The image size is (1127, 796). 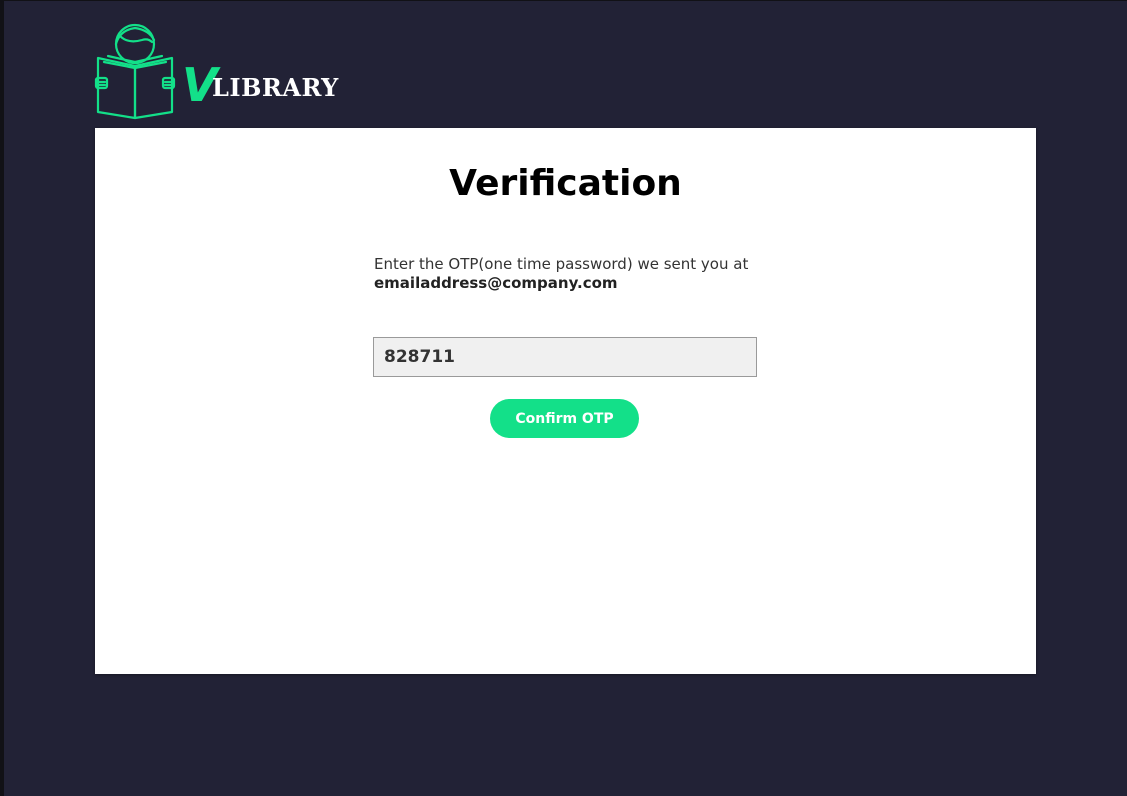 What do you see at coordinates (496, 283) in the screenshot?
I see `recipient-email: emailaddress@company.com` at bounding box center [496, 283].